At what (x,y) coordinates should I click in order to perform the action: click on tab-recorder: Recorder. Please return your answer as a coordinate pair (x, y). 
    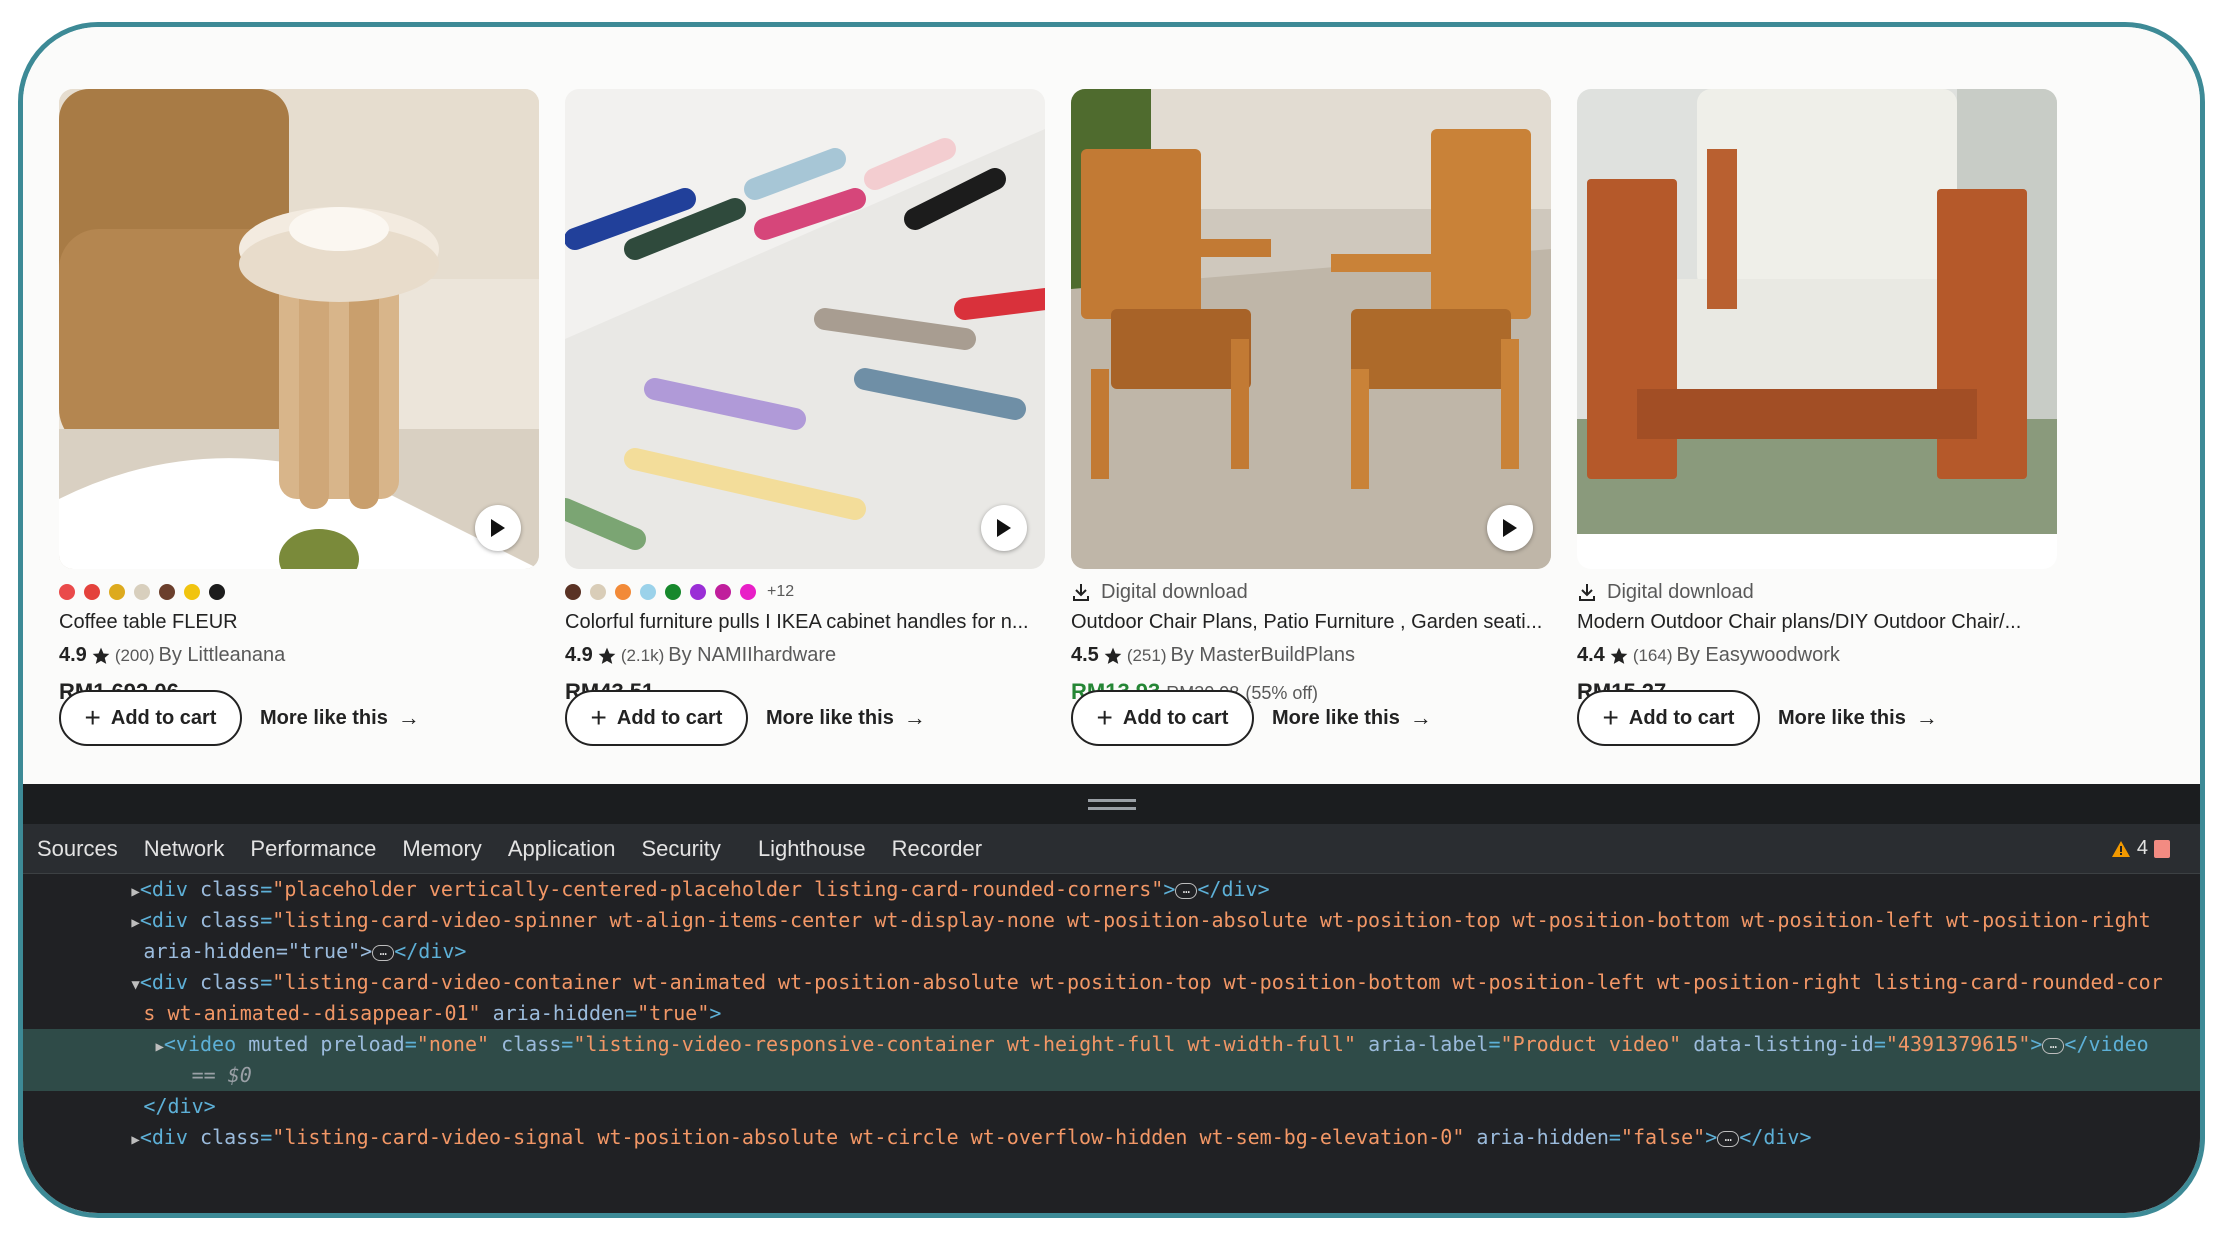
    Looking at the image, I should click on (937, 849).